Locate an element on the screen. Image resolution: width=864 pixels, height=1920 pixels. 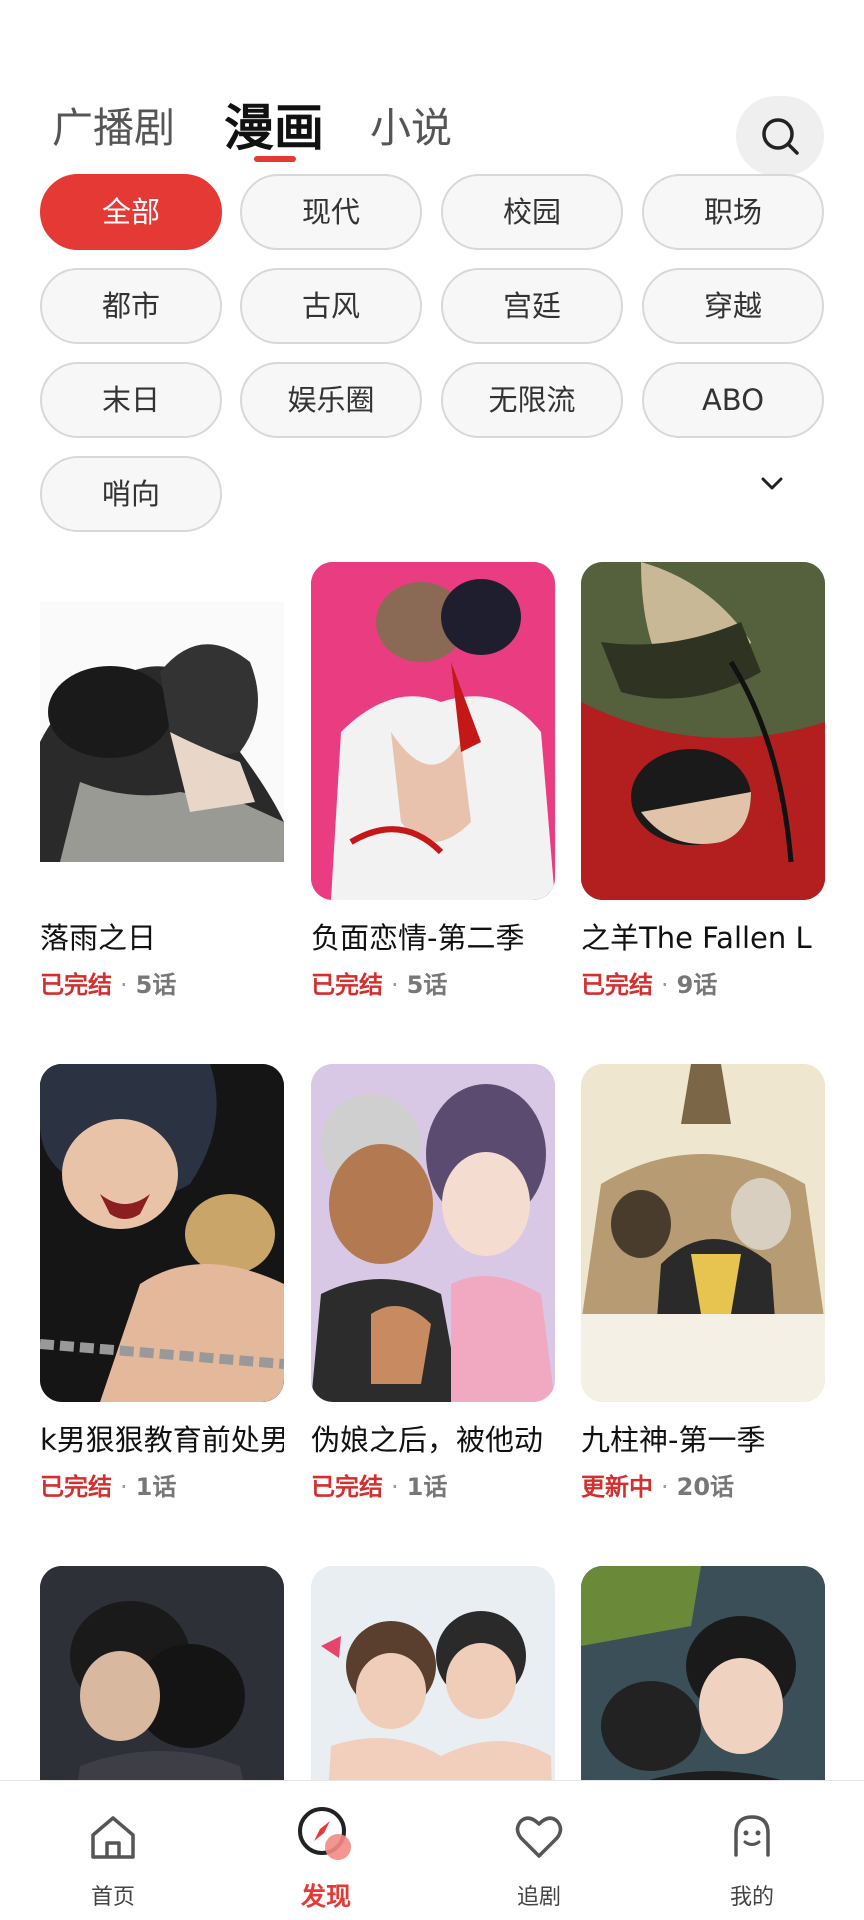
nav-home: 首页 is located at coordinates (113, 1850).